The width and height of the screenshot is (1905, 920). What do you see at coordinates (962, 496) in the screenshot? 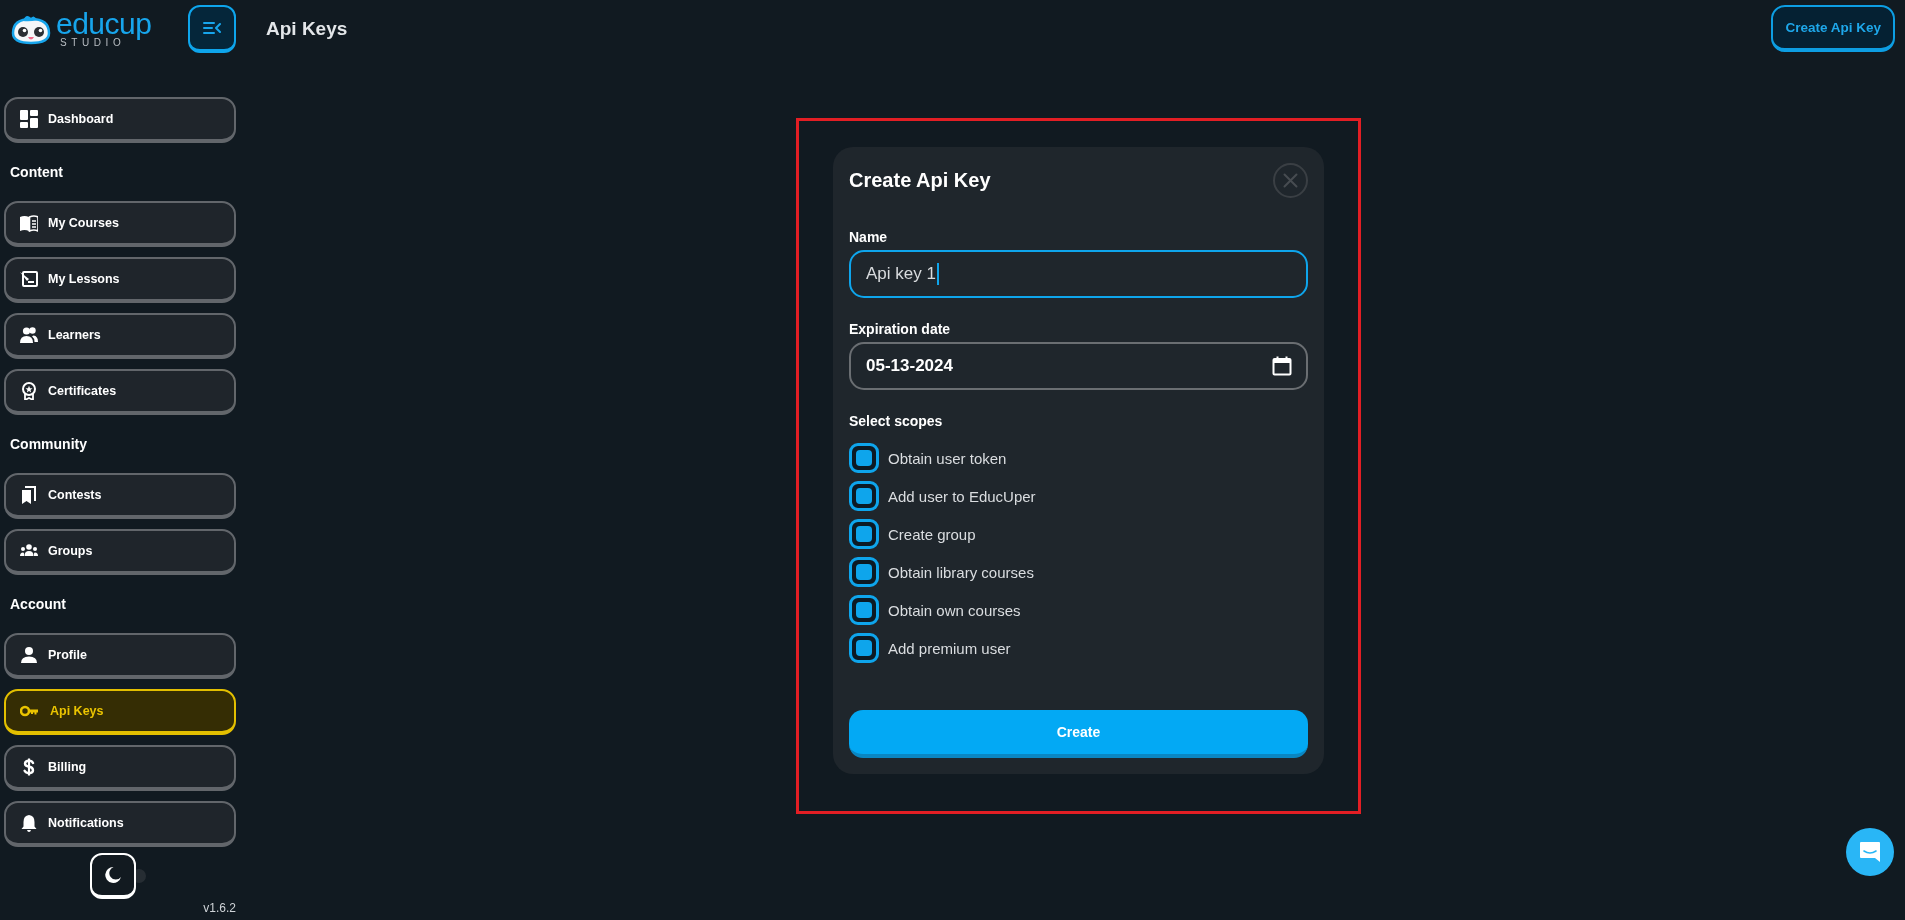
I see `scope-label: Add user to EducUper` at bounding box center [962, 496].